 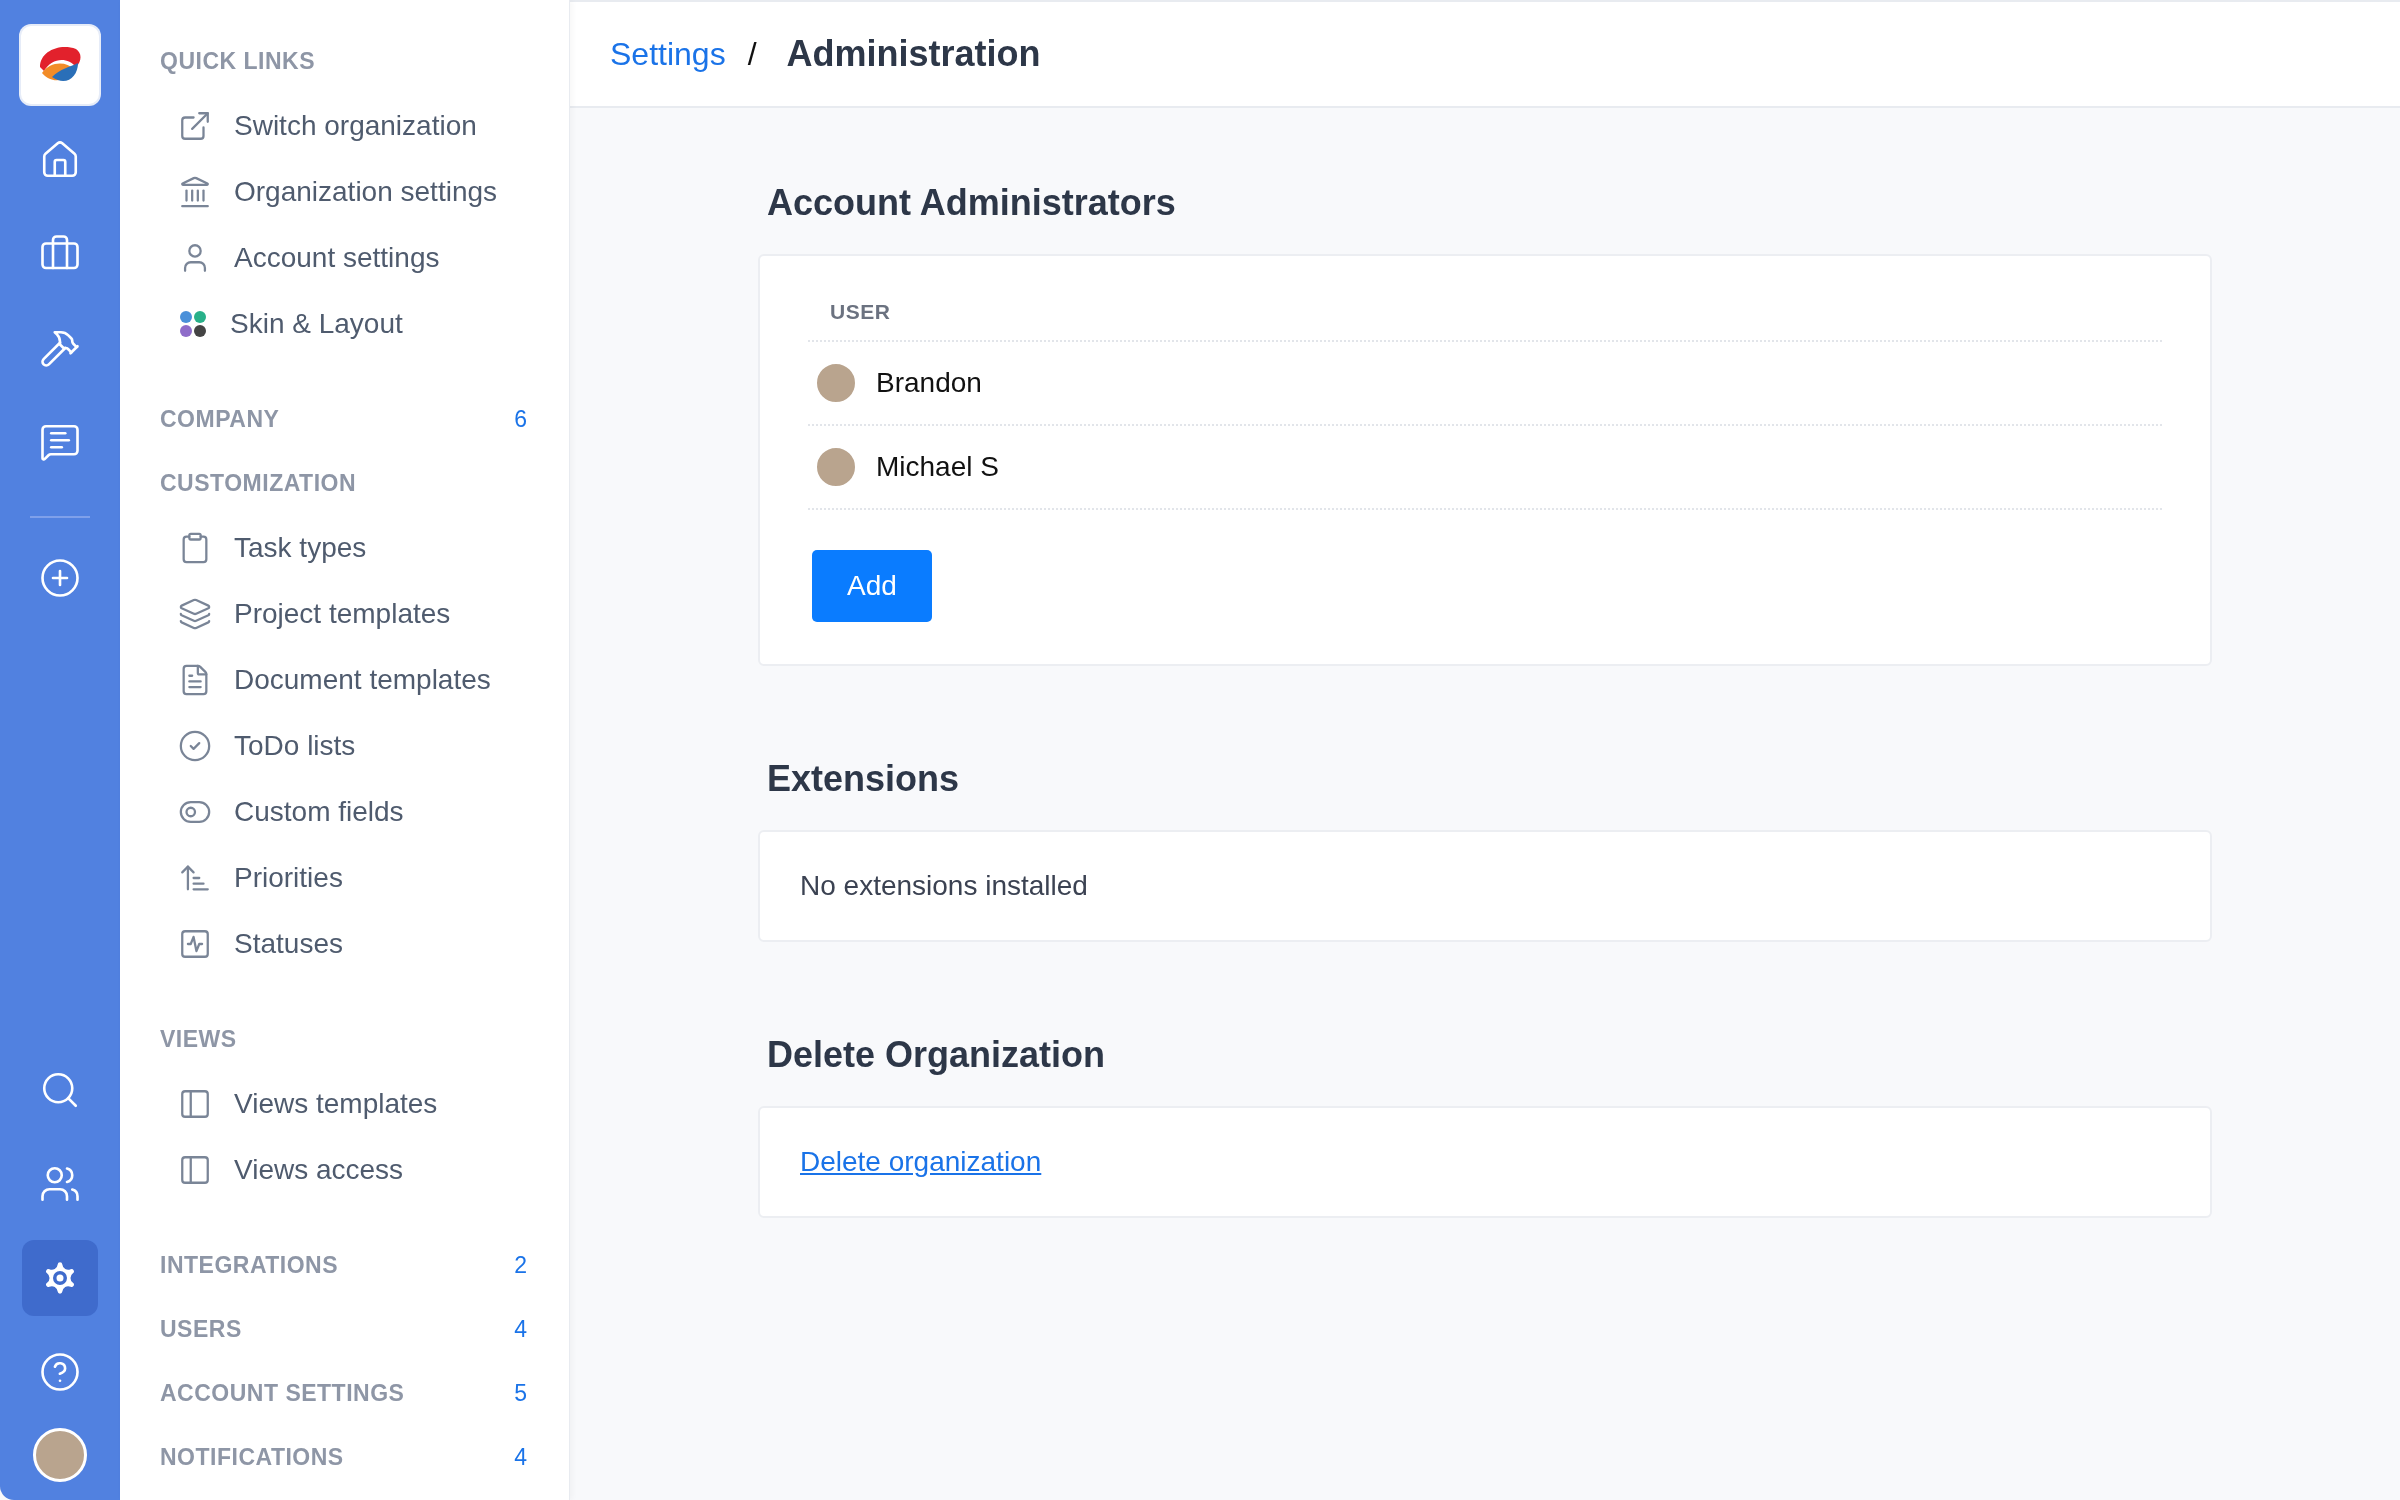 I want to click on empty-message: No extensions installed, so click(x=944, y=886).